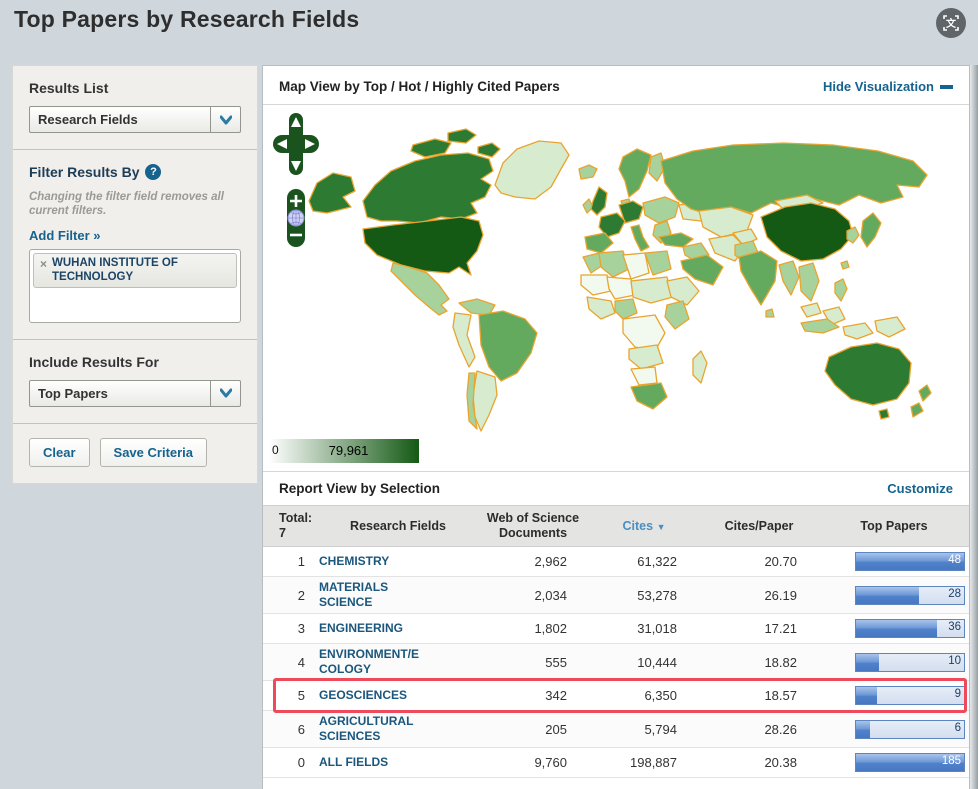  I want to click on row-field-link: ENVIRONMENT/E COLOGY, so click(398, 662).